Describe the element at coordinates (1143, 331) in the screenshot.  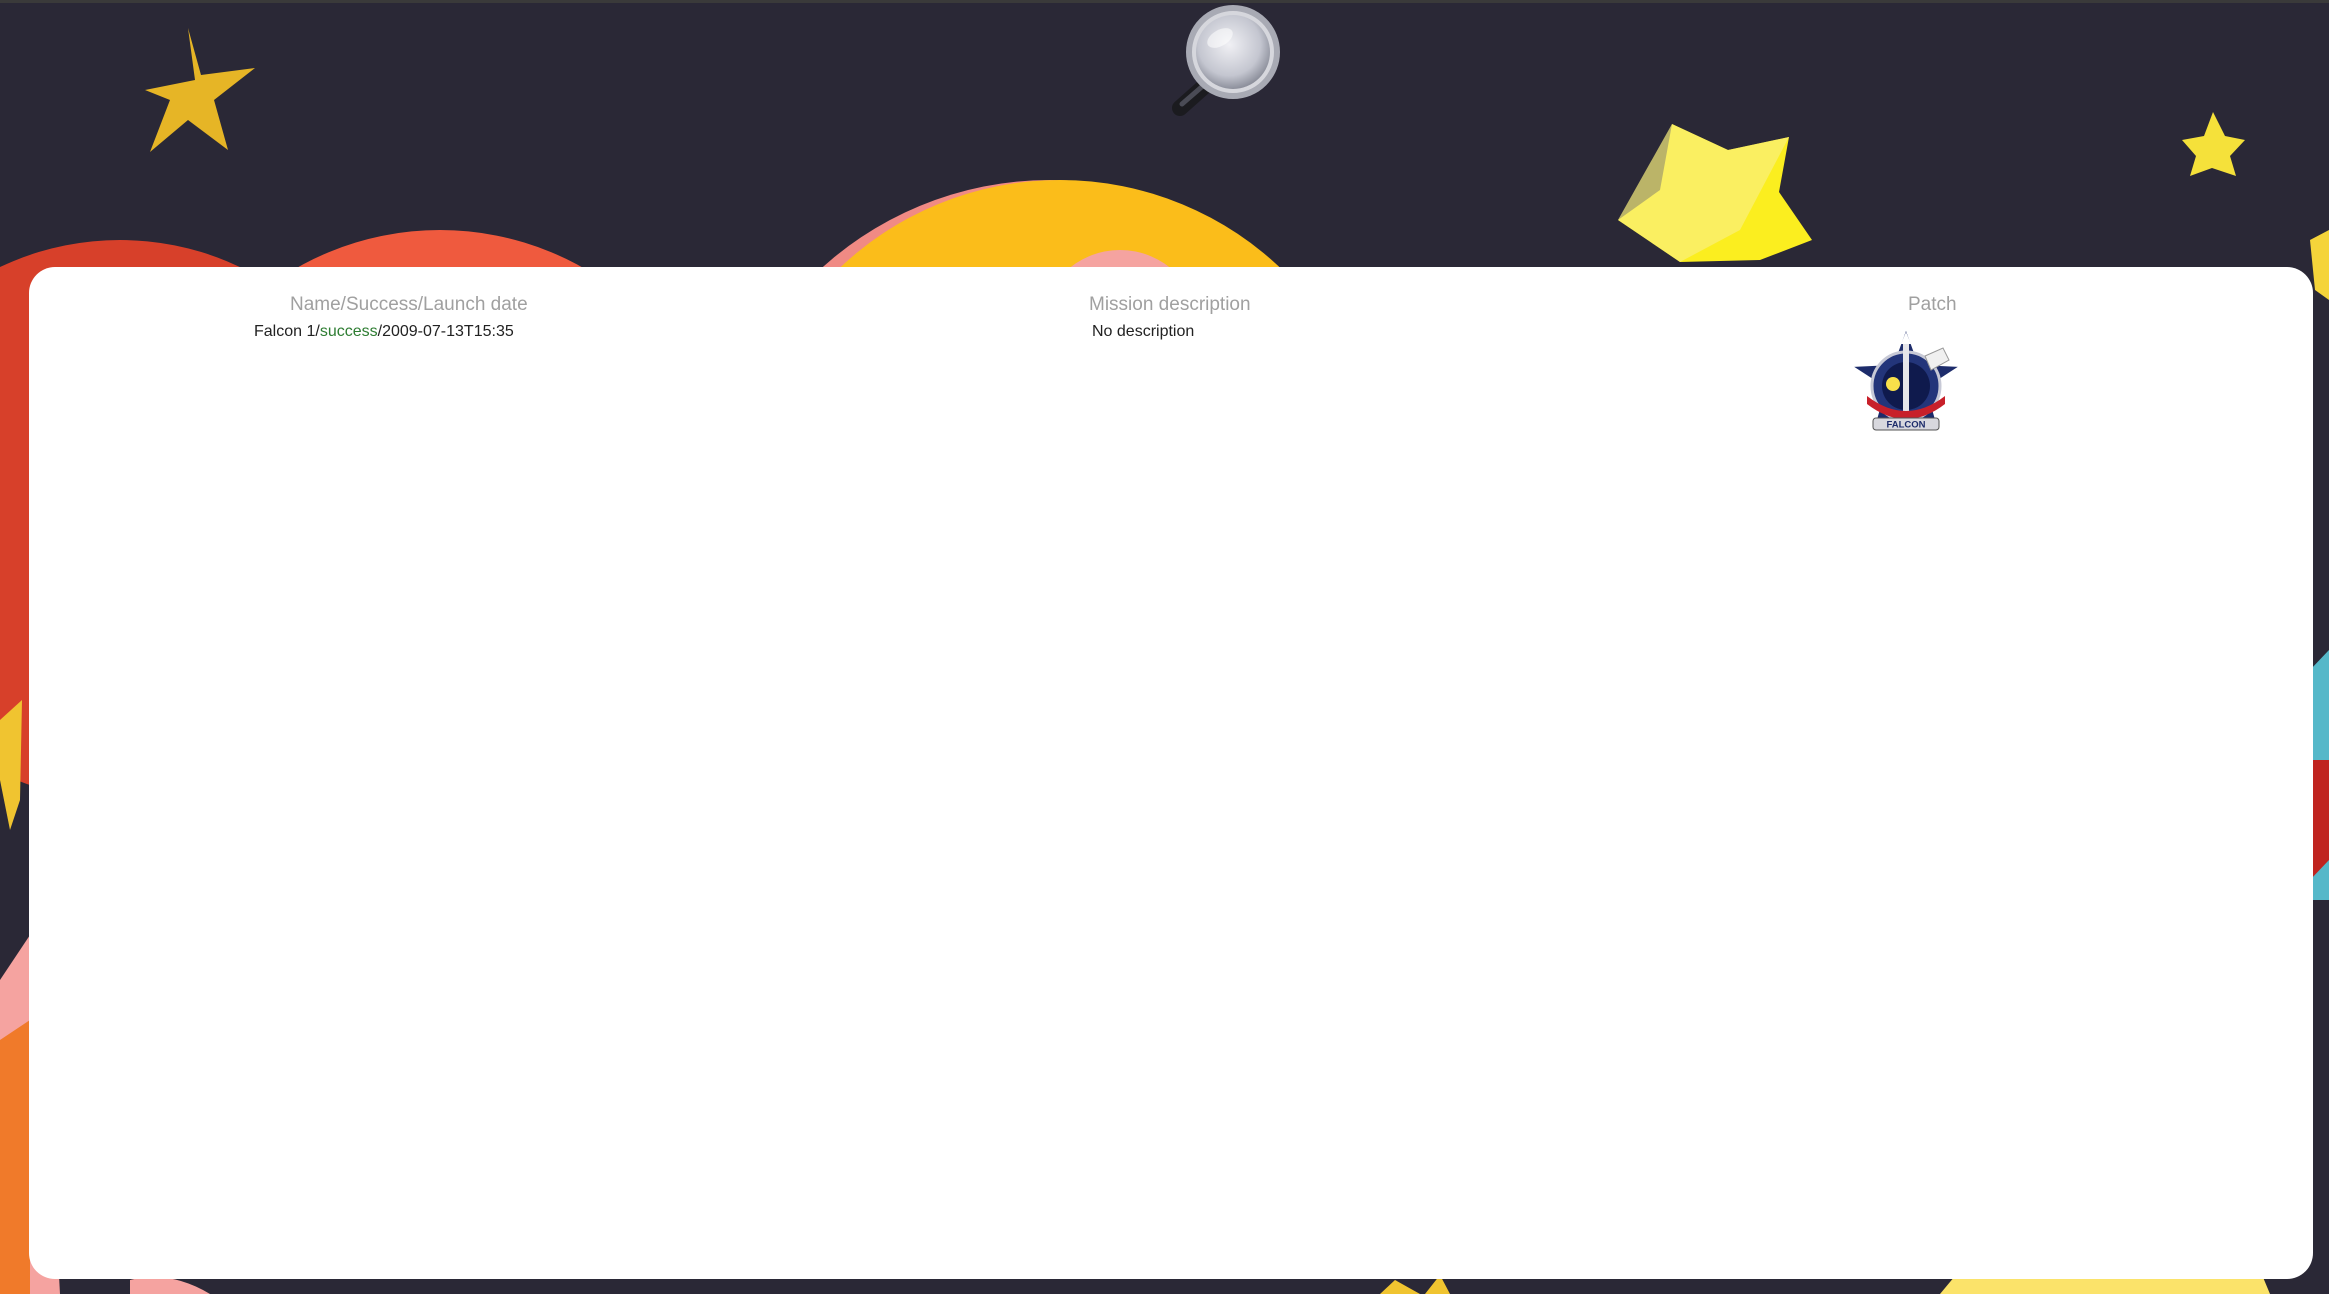
I see `table-row-description-cell: No description` at that location.